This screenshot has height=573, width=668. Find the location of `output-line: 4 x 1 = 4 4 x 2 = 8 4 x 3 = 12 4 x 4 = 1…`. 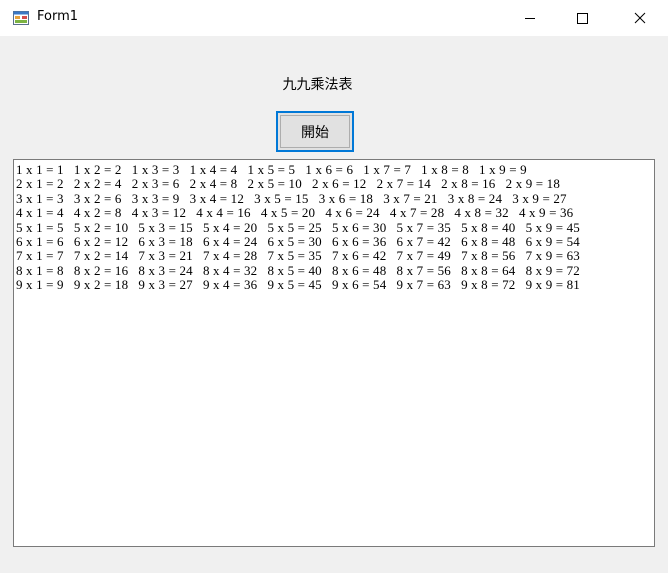

output-line: 4 x 1 = 4 4 x 2 = 8 4 x 3 = 12 4 x 4 = 1… is located at coordinates (295, 213).